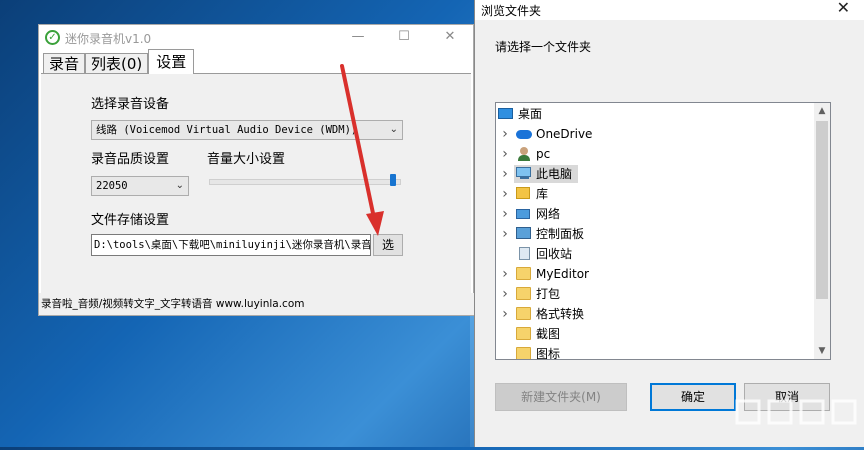 The width and height of the screenshot is (864, 450). What do you see at coordinates (227, 130) in the screenshot?
I see `device-select-value: 线路 (Voicemod Virtual Audio Device (WDM))` at bounding box center [227, 130].